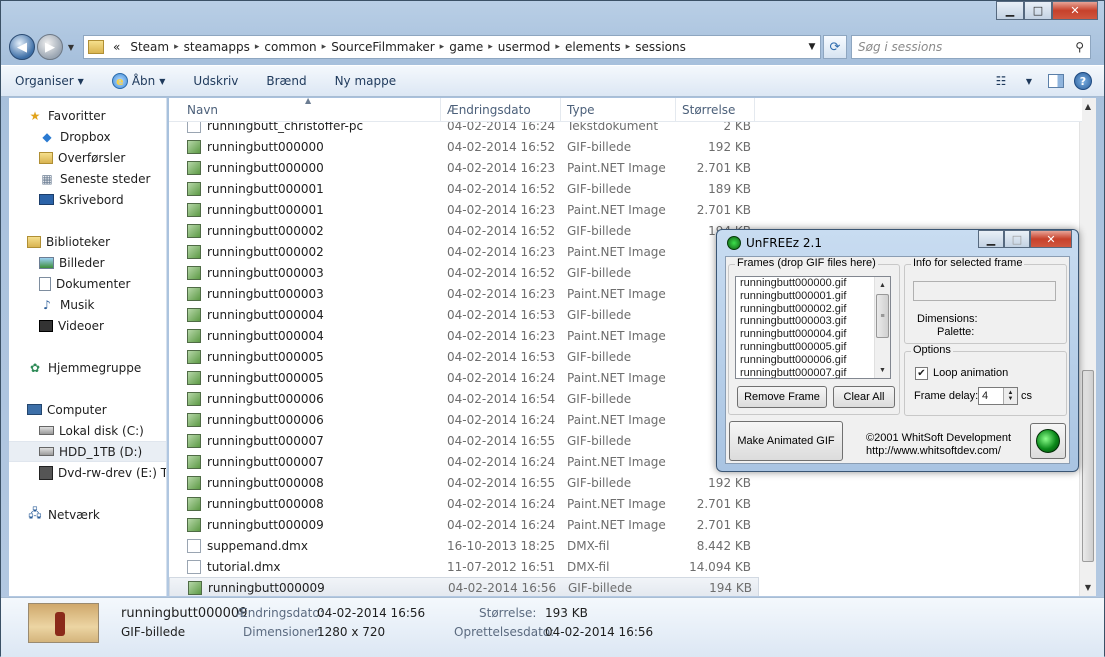 This screenshot has width=1105, height=657. What do you see at coordinates (87, 178) in the screenshot?
I see `sidebar-item-recent: ▦ Seneste steder` at bounding box center [87, 178].